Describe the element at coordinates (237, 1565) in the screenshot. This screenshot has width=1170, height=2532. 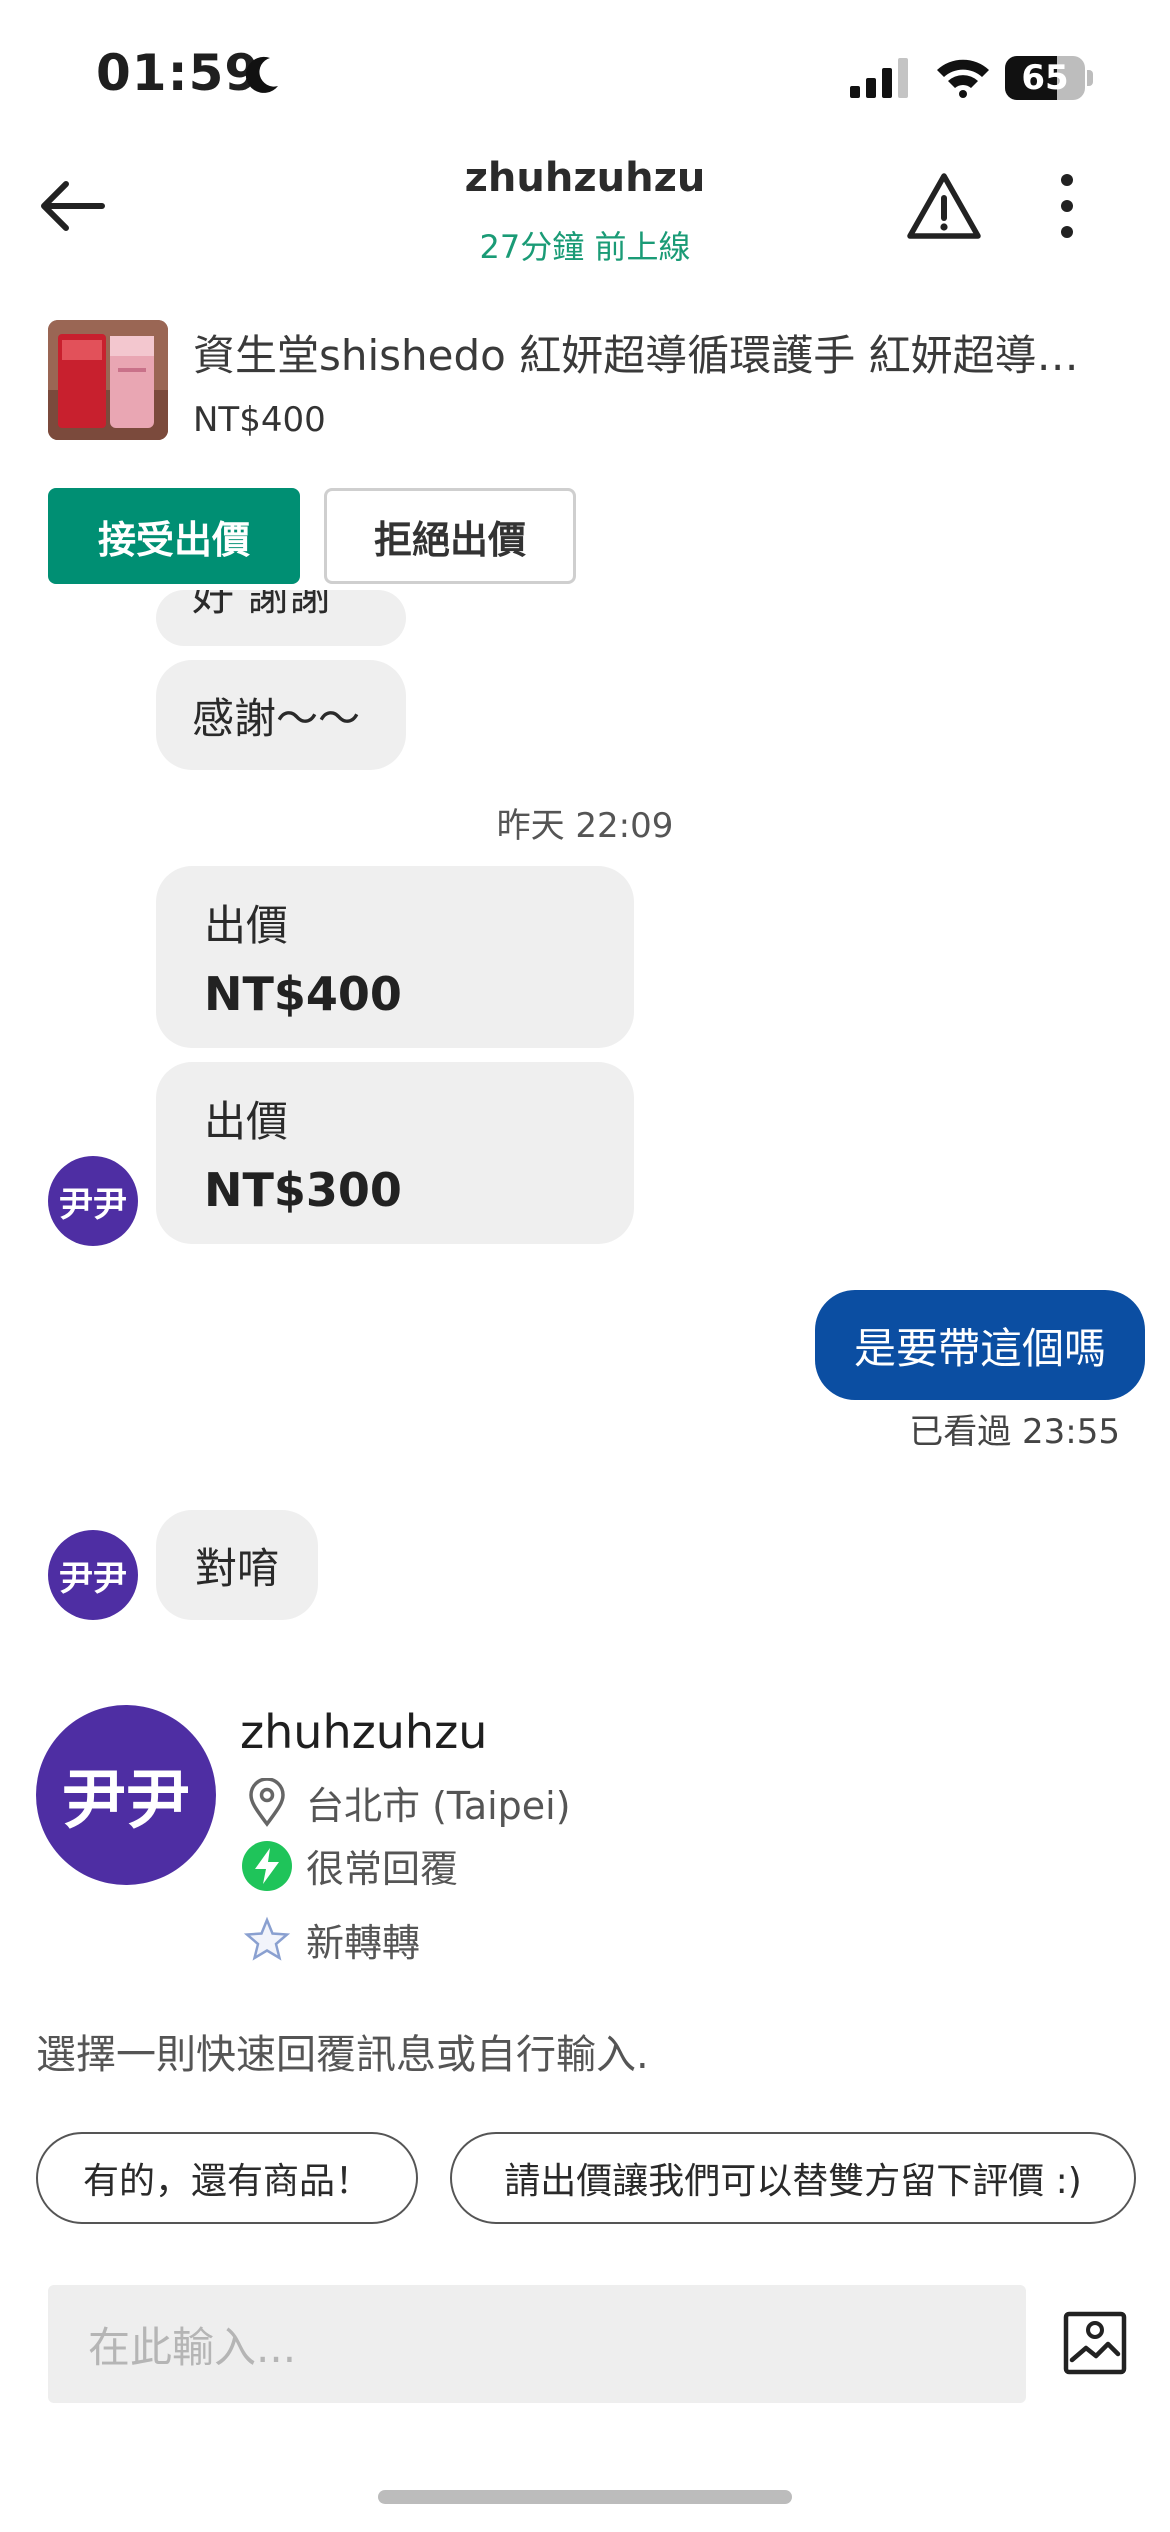
I see `message-bubble: 對唷` at that location.